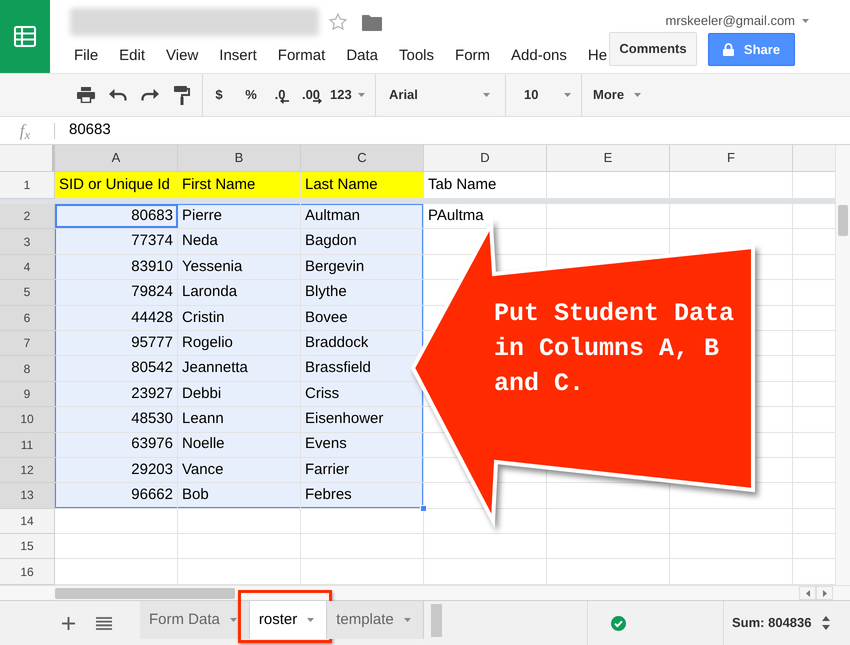 This screenshot has height=645, width=850. I want to click on table-cell: Bagdon, so click(362, 241).